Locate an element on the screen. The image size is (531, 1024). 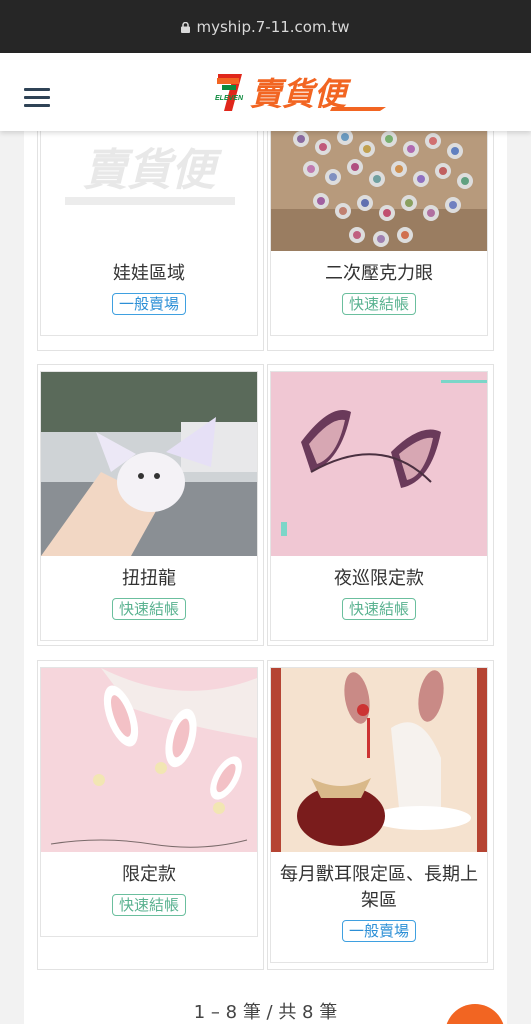
product-card: 賣貨便 娃娃區域 一般賣場 is located at coordinates (149, 233).